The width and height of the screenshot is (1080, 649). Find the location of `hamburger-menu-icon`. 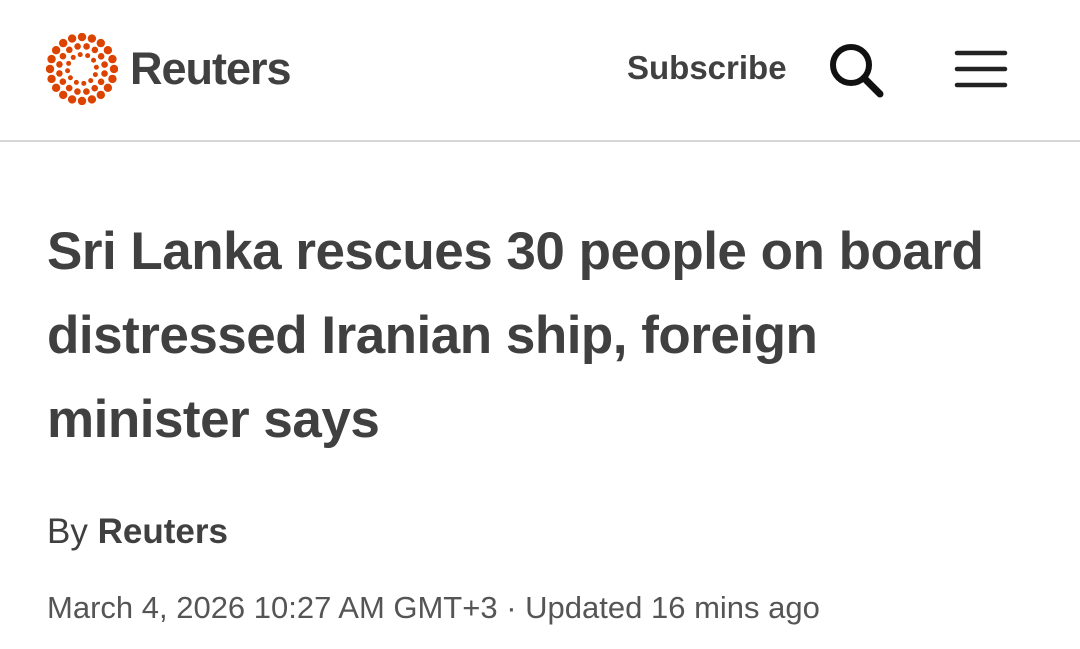

hamburger-menu-icon is located at coordinates (981, 69).